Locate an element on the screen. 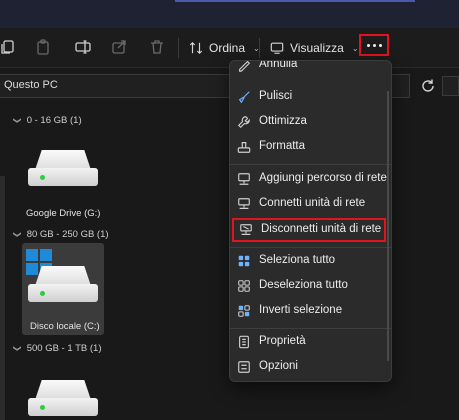 Image resolution: width=459 pixels, height=420 pixels. share-icon is located at coordinates (119, 47).